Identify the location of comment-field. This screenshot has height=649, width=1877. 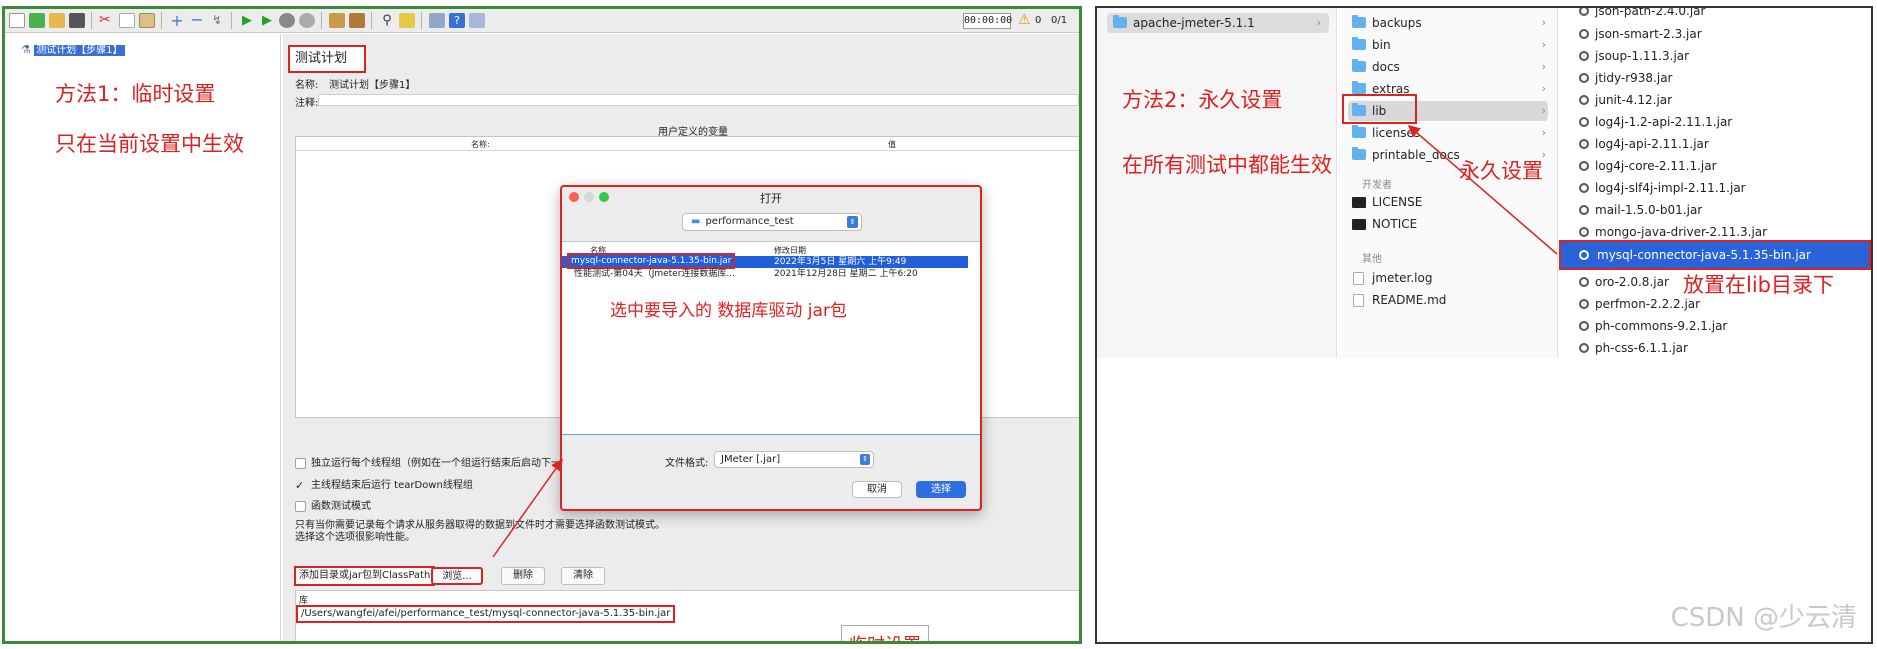
(698, 100).